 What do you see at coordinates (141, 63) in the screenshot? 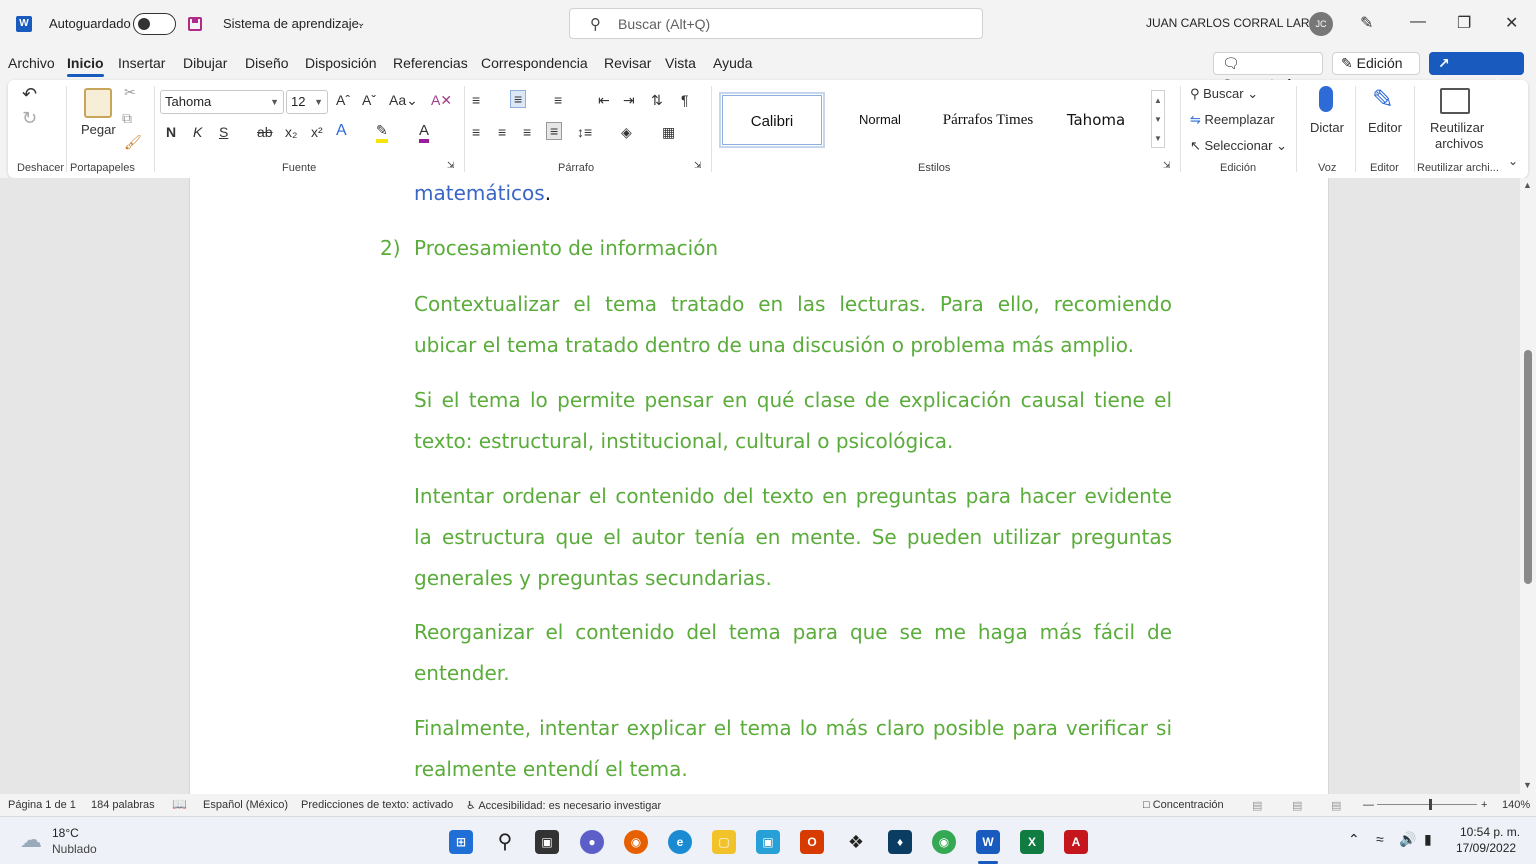
I see `tab-insertar: Insertar` at bounding box center [141, 63].